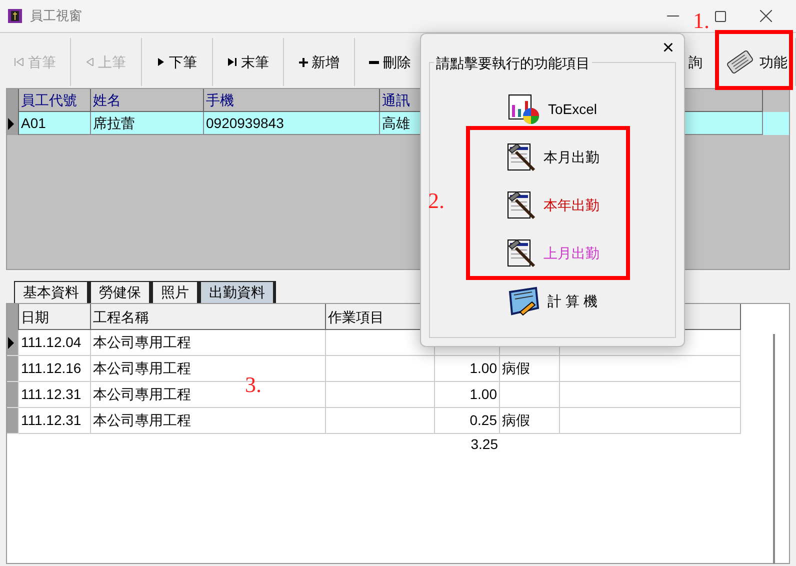 The height and width of the screenshot is (566, 796). Describe the element at coordinates (756, 62) in the screenshot. I see `toolbar-button: 功能` at that location.